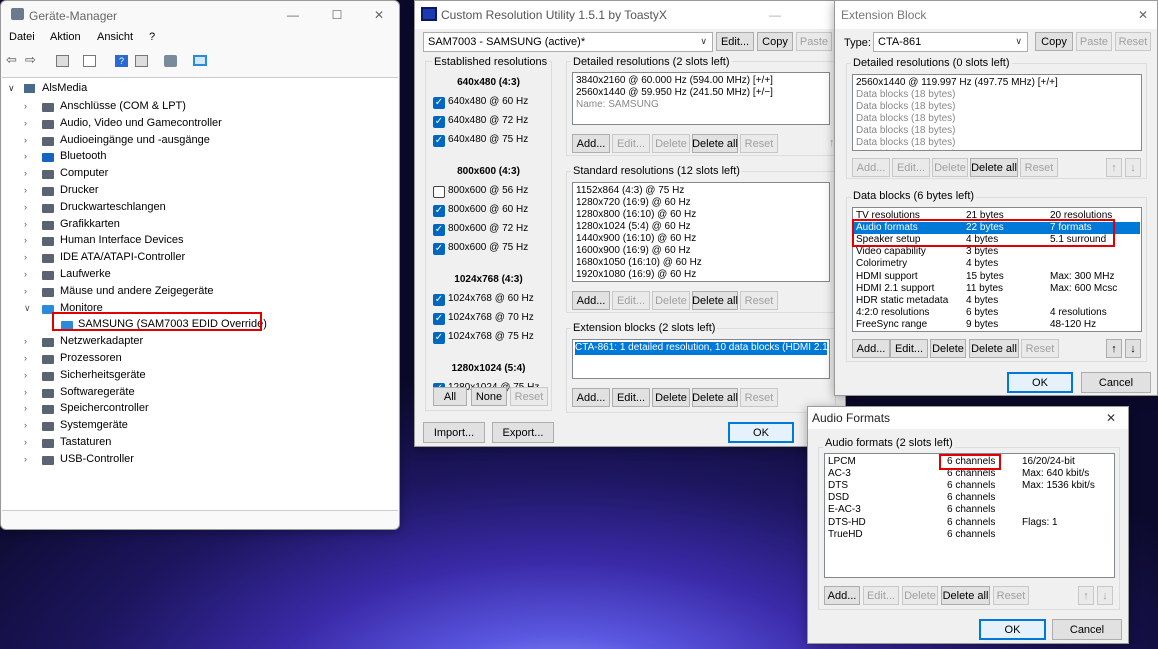 The height and width of the screenshot is (649, 1158). What do you see at coordinates (104, 408) in the screenshot?
I see `tree-item: Speichercontroller` at bounding box center [104, 408].